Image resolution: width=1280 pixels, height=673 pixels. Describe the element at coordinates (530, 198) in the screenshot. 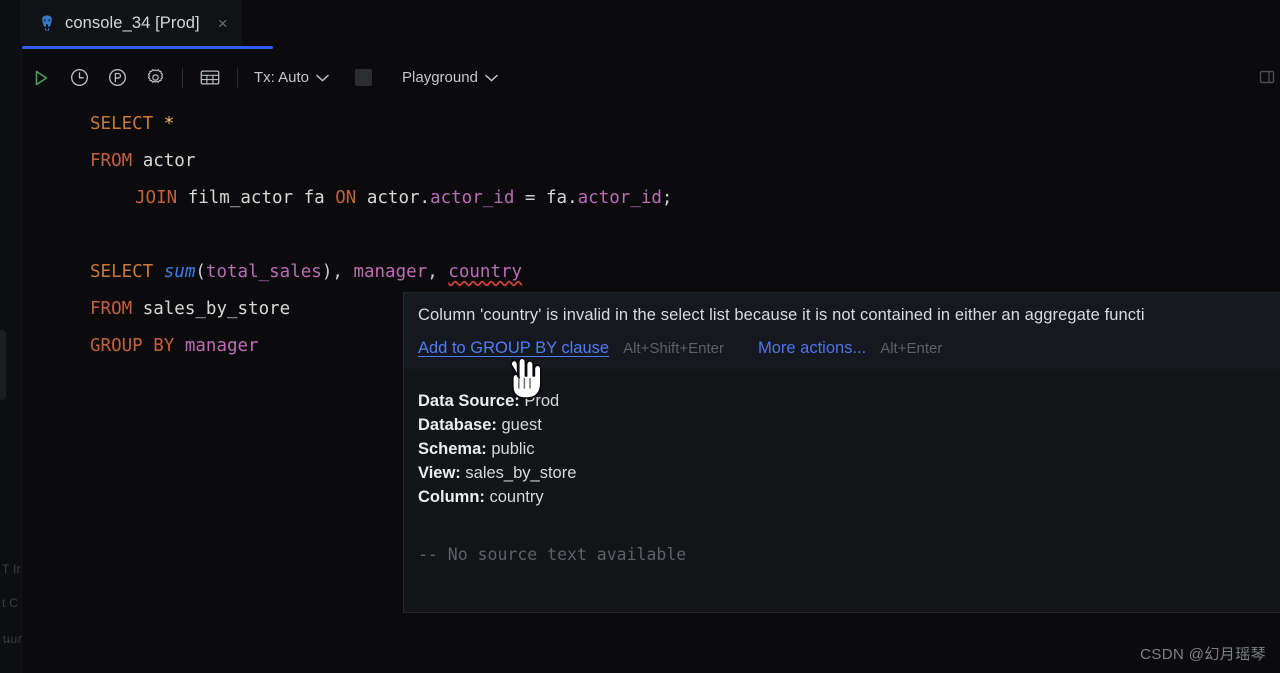

I see `sql-operator-equals: =` at that location.